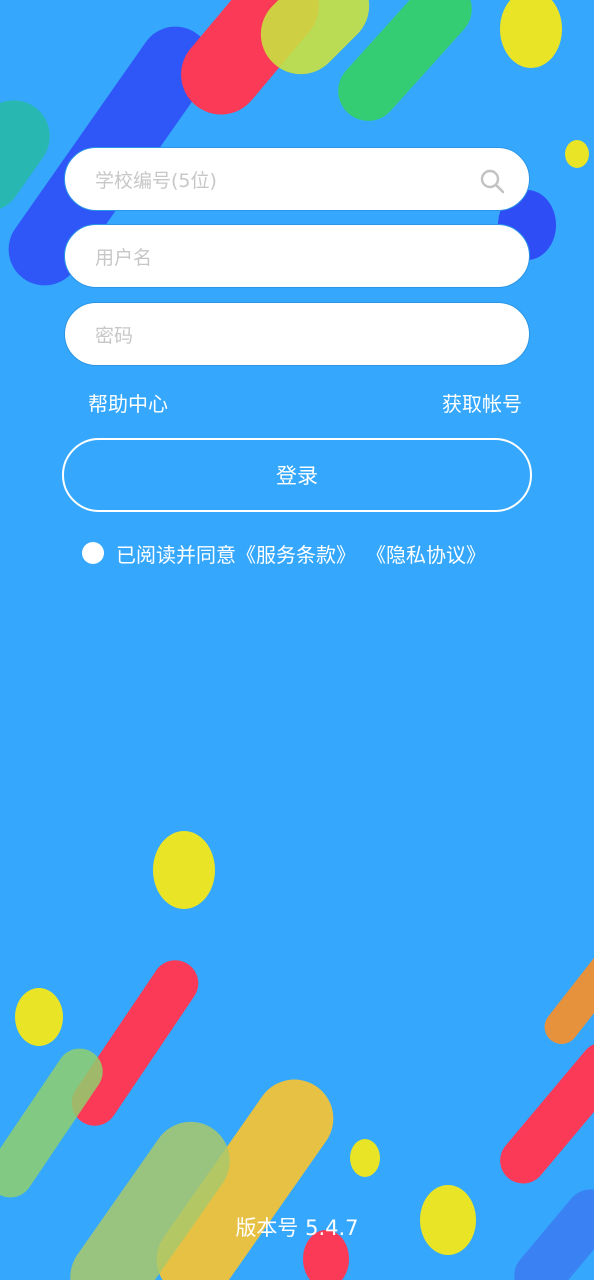 This screenshot has height=1280, width=594. I want to click on deco-yellow-stripe-bottom, so click(245, 1172).